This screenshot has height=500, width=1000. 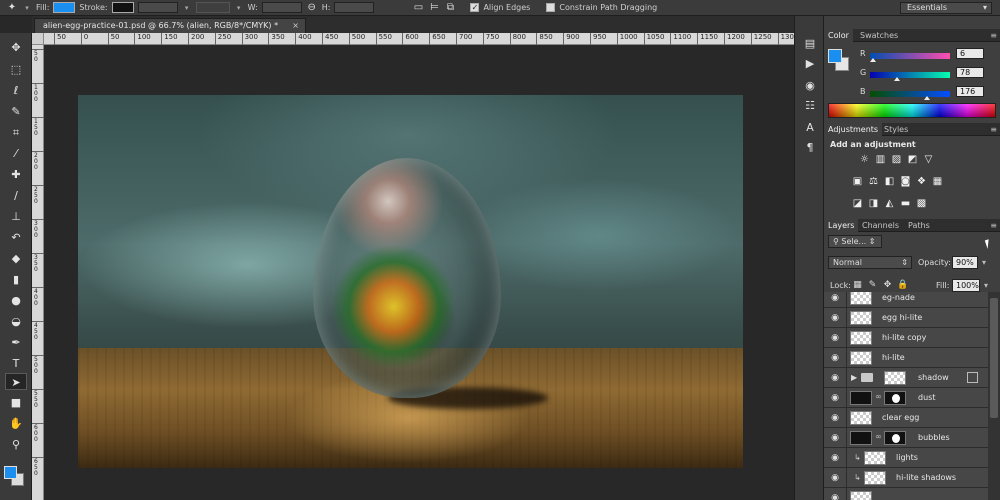 What do you see at coordinates (122, 7) in the screenshot?
I see `stroke-swatch` at bounding box center [122, 7].